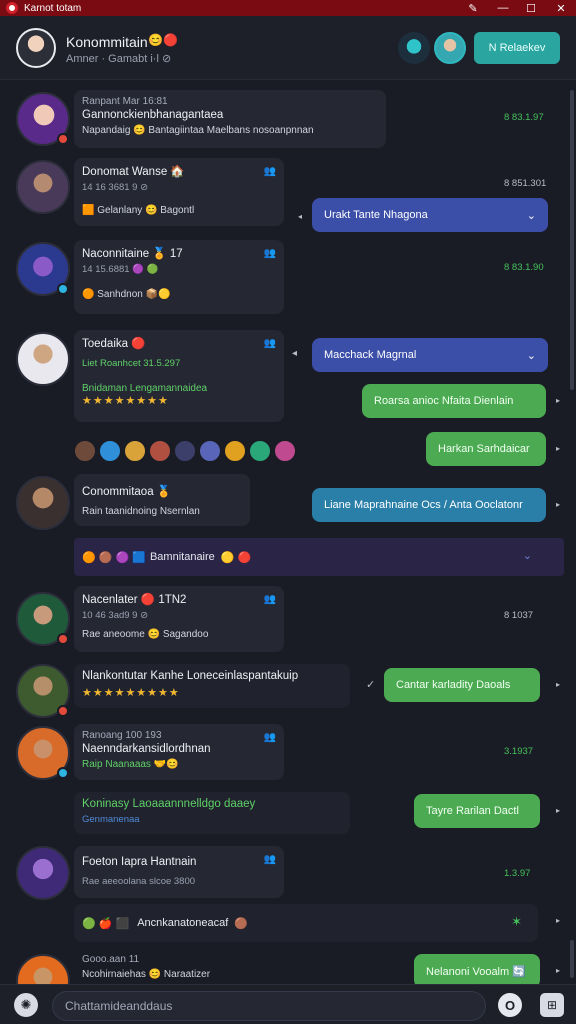  What do you see at coordinates (183, 923) in the screenshot?
I see `message-body: Ancnkanatoneacaf` at bounding box center [183, 923].